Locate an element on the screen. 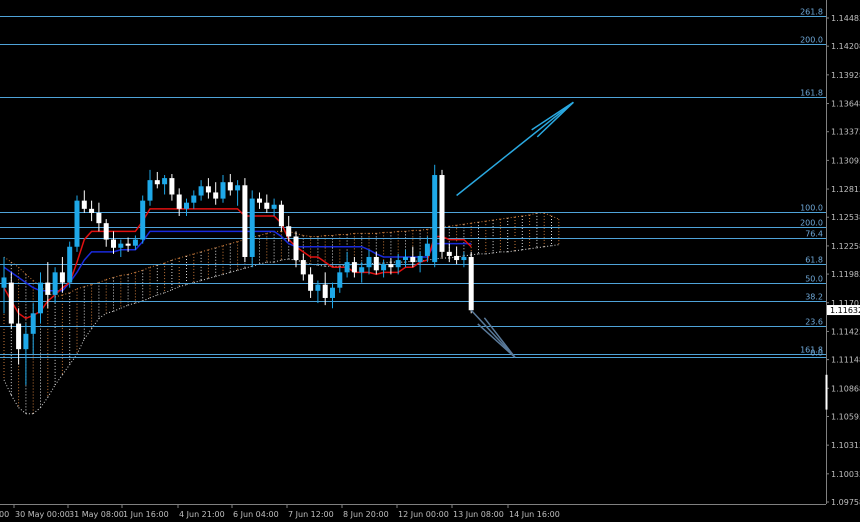 The image size is (860, 522). projection-arrow-up-line is located at coordinates (515, 149).